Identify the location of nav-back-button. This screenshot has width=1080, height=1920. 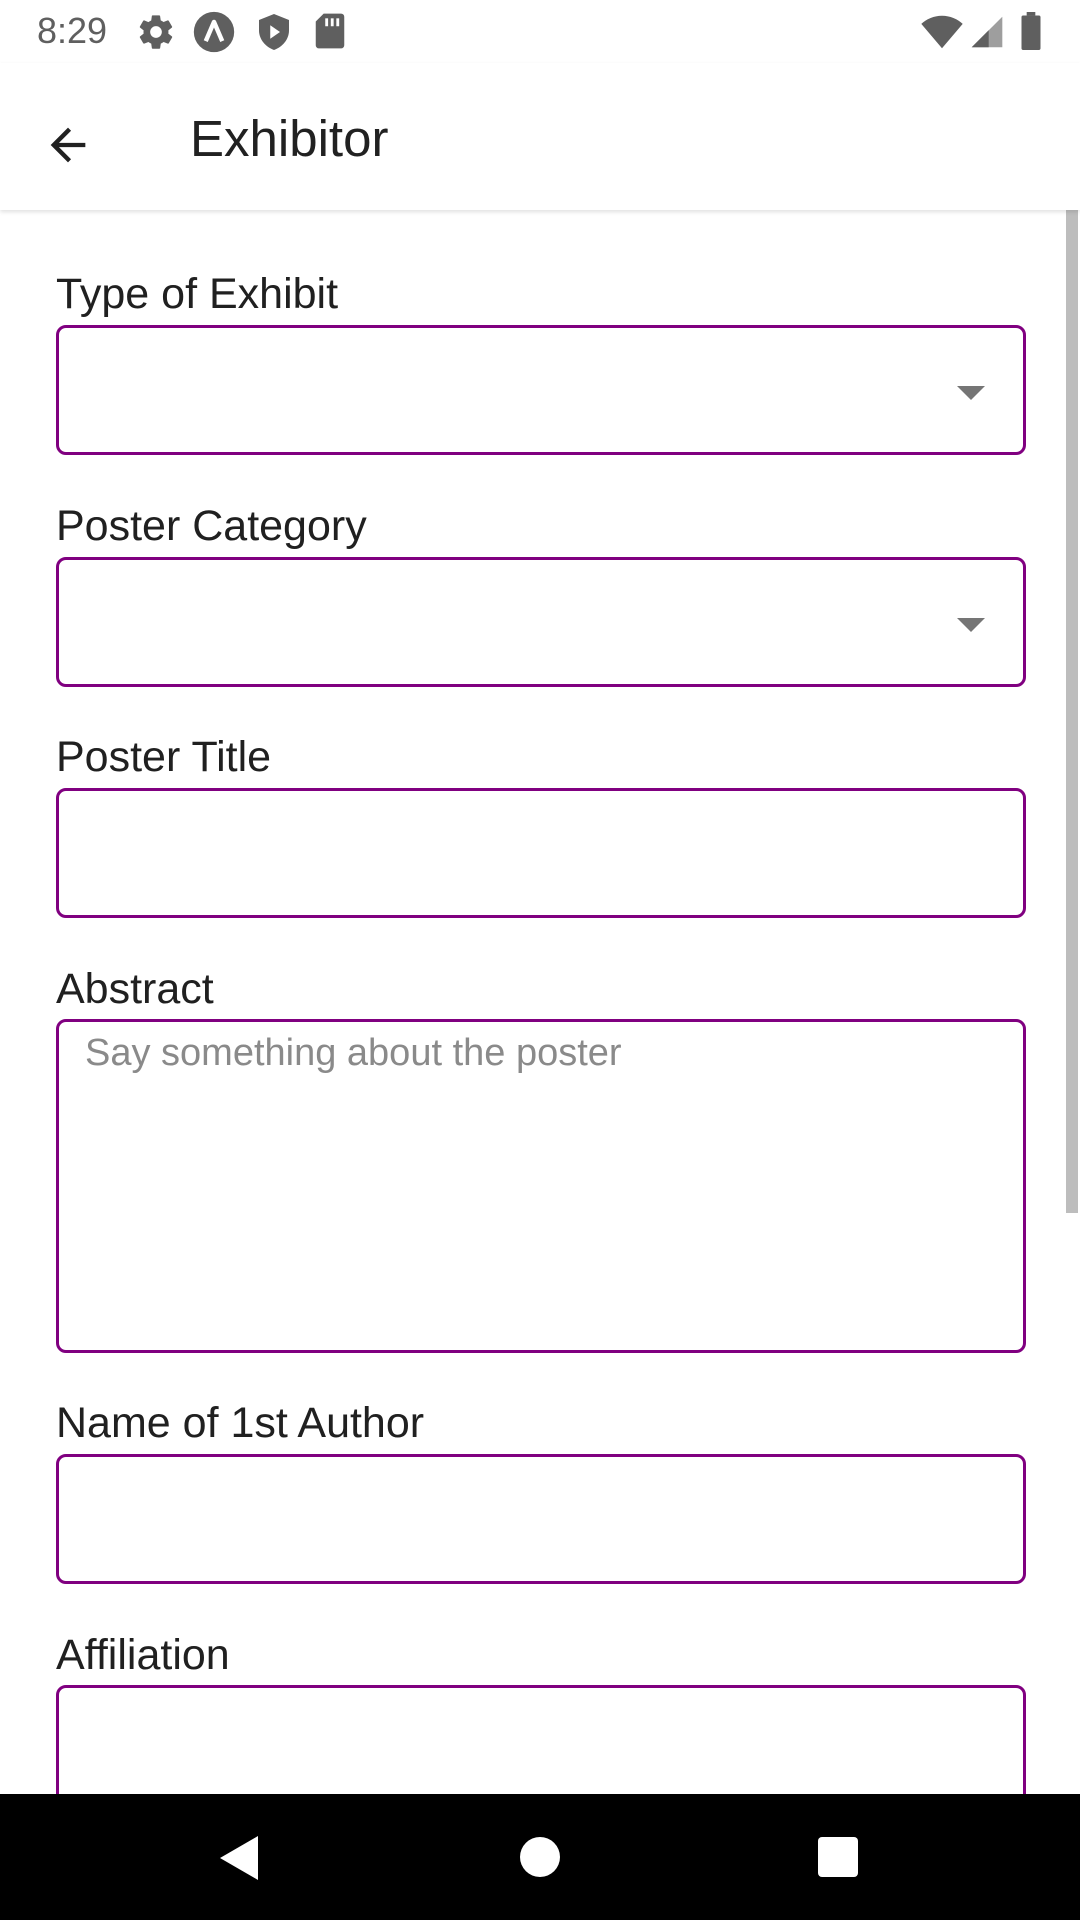
(240, 1857).